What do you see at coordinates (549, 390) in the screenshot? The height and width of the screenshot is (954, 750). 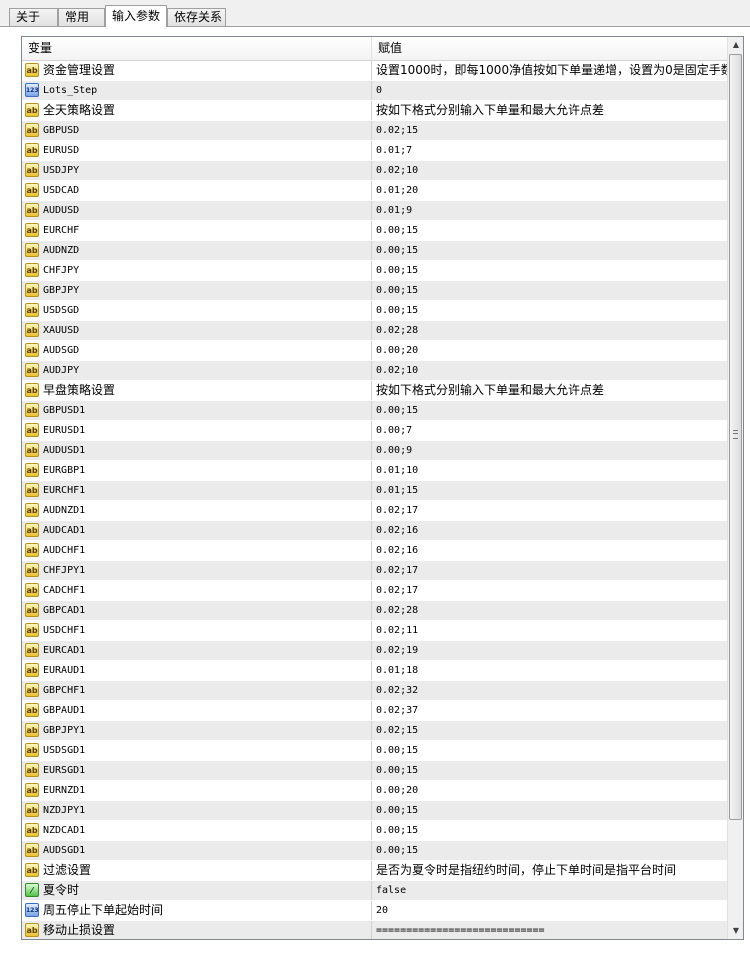 I see `value-cell: 按如下格式分别输入下单量和最大允许点差` at bounding box center [549, 390].